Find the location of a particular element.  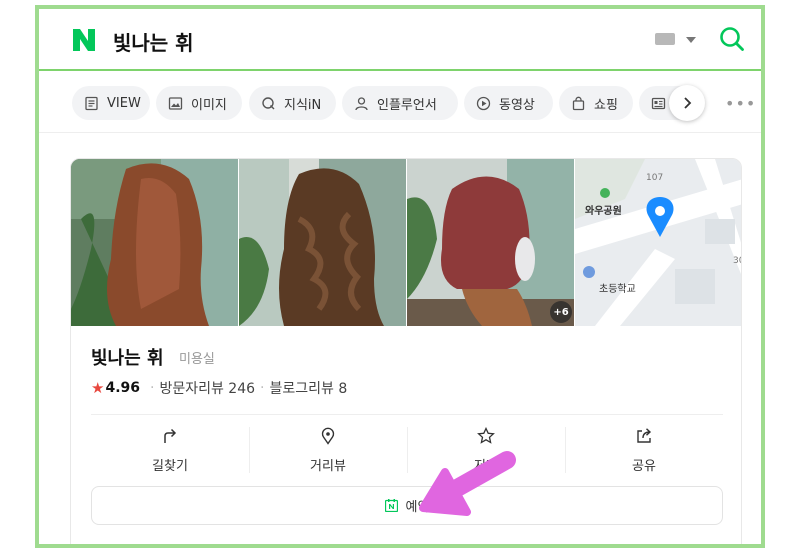

share-button: 공유 is located at coordinates (644, 452).